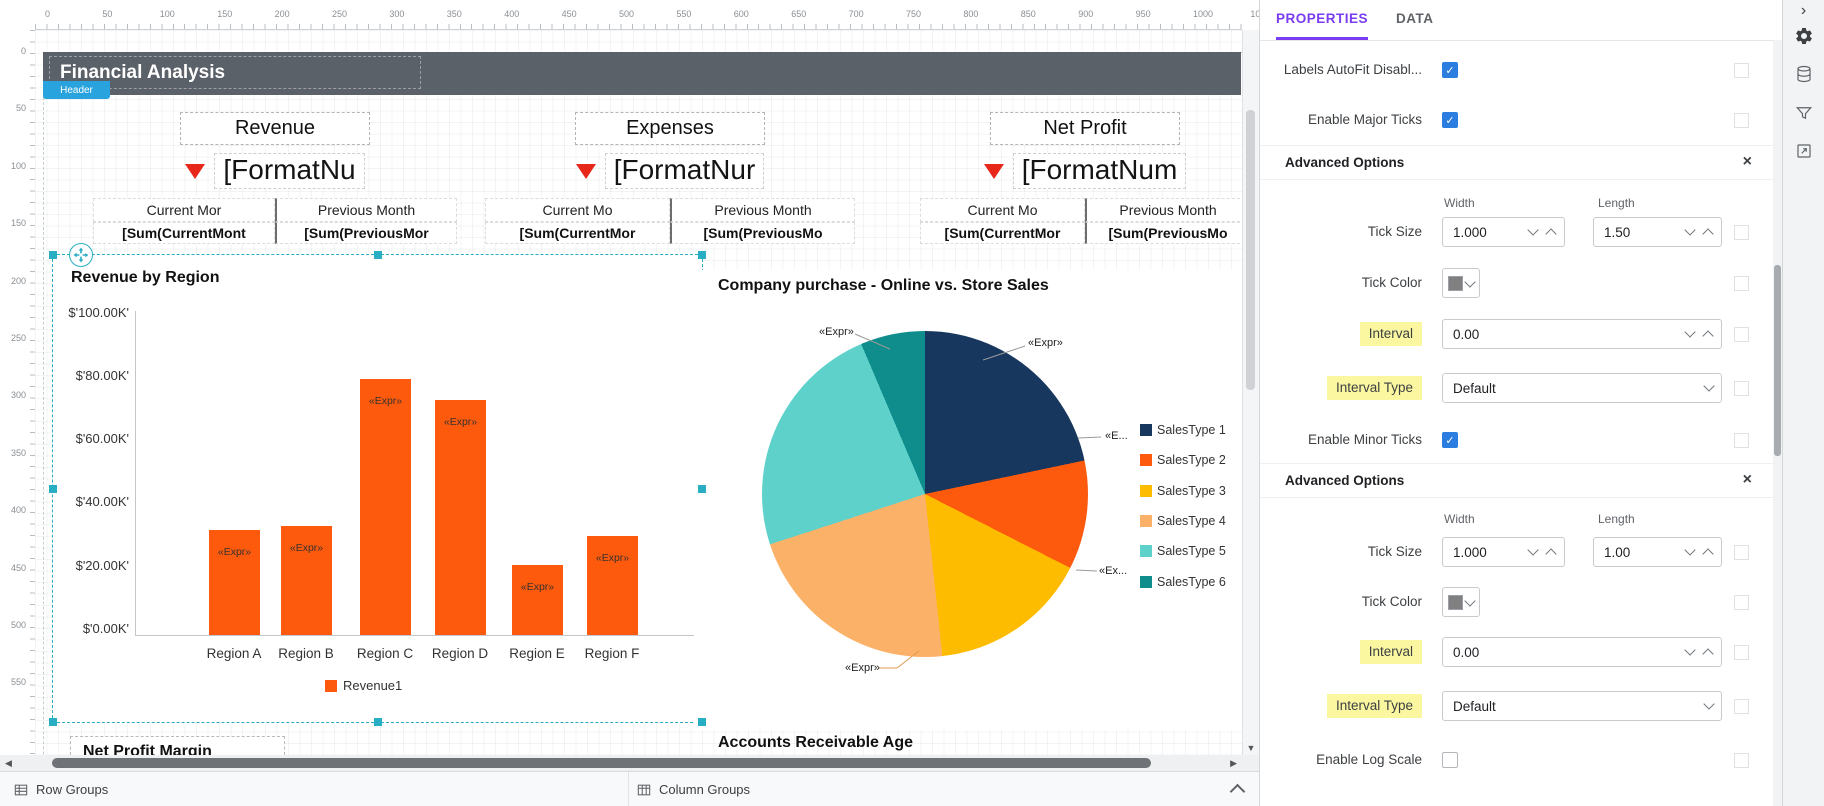  I want to click on page-layout-icon, so click(1803, 151).